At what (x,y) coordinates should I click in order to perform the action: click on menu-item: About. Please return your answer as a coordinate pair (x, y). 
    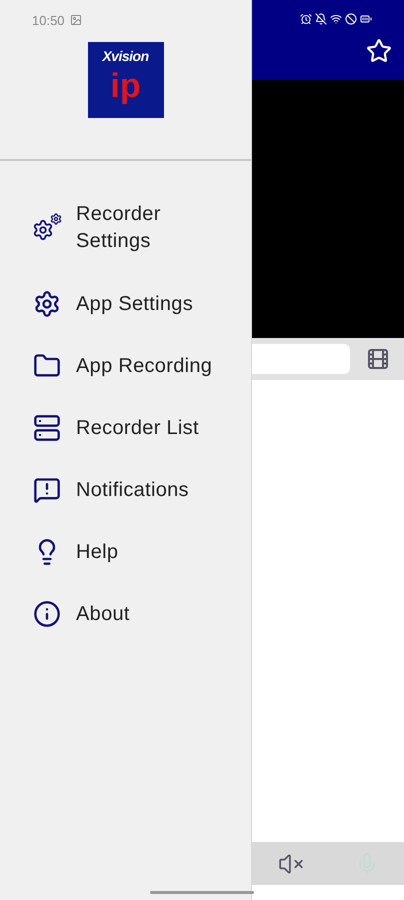
    Looking at the image, I should click on (125, 614).